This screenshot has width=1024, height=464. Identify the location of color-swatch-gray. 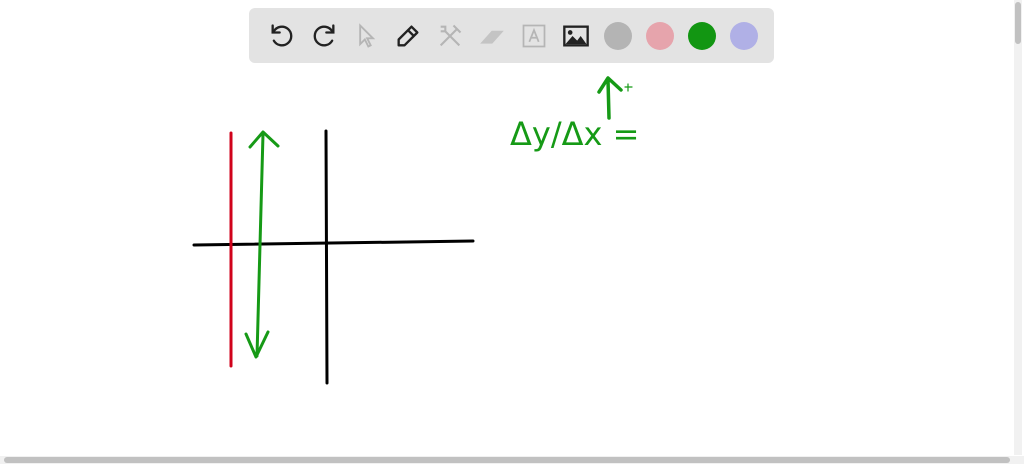
(618, 35).